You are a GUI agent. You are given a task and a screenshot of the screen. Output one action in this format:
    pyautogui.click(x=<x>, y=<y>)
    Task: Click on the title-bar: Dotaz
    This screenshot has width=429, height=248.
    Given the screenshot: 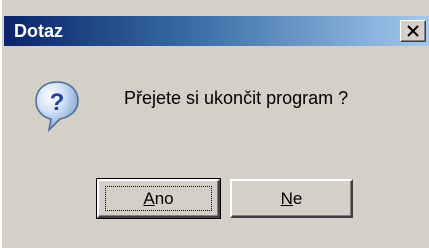 What is the action you would take?
    pyautogui.click(x=216, y=31)
    